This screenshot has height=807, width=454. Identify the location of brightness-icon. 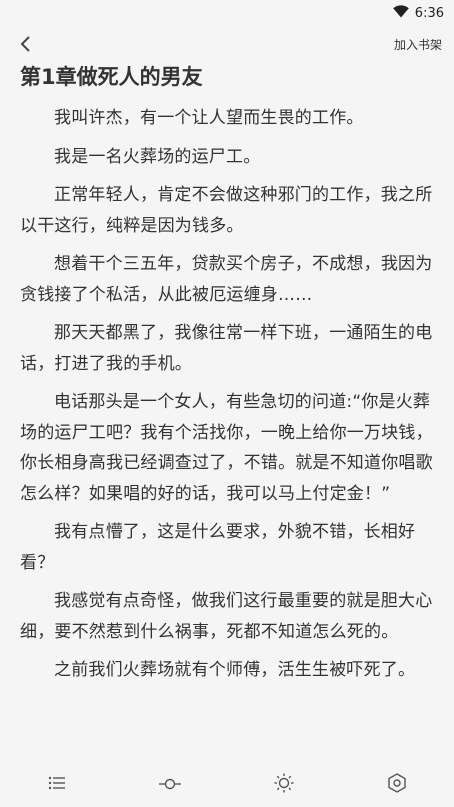
(284, 785).